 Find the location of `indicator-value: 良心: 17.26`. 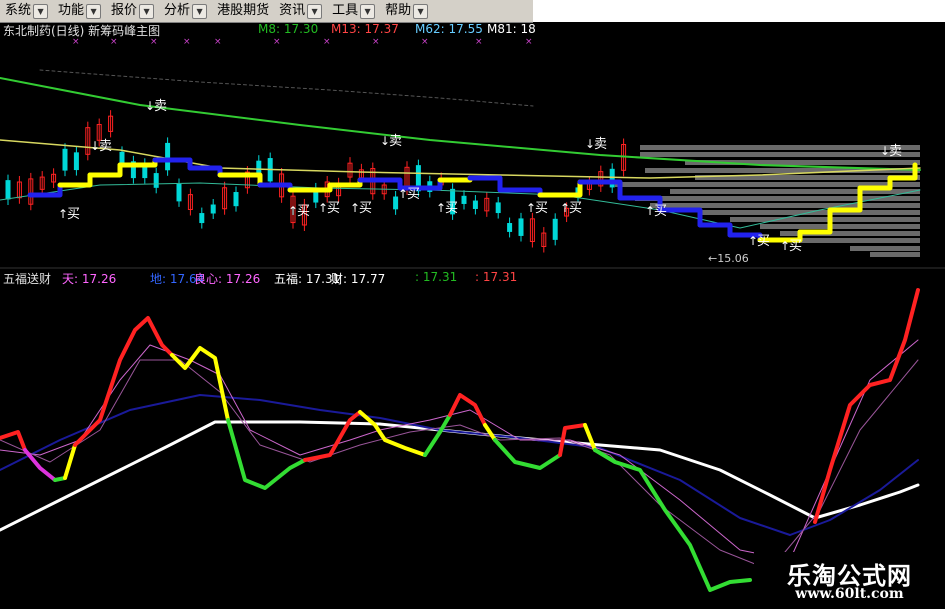

indicator-value: 良心: 17.26 is located at coordinates (227, 279).